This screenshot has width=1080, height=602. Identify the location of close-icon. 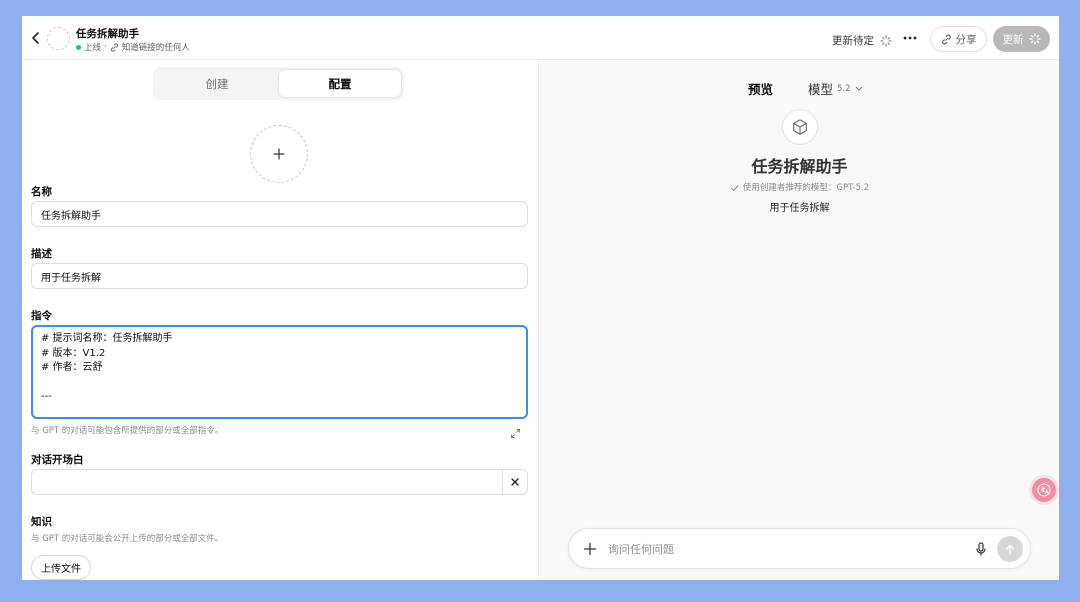
(515, 482).